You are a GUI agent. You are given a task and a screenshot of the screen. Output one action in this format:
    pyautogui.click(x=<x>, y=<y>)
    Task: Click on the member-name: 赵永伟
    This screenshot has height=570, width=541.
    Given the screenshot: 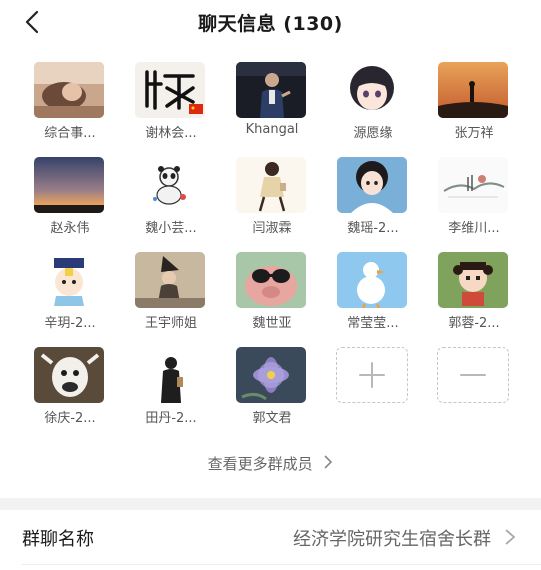 What is the action you would take?
    pyautogui.click(x=70, y=228)
    